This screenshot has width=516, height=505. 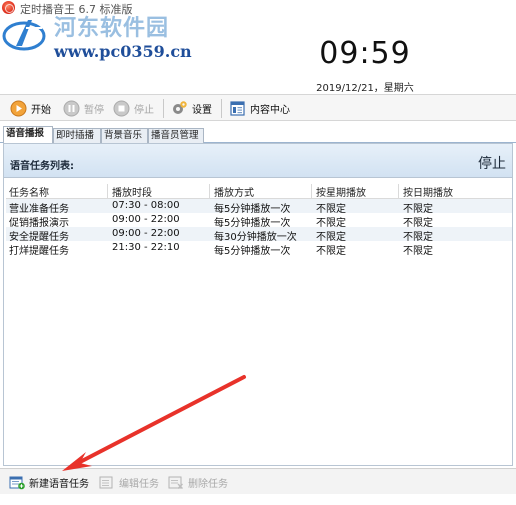 I want to click on column-header: 任务名称, so click(x=57, y=191).